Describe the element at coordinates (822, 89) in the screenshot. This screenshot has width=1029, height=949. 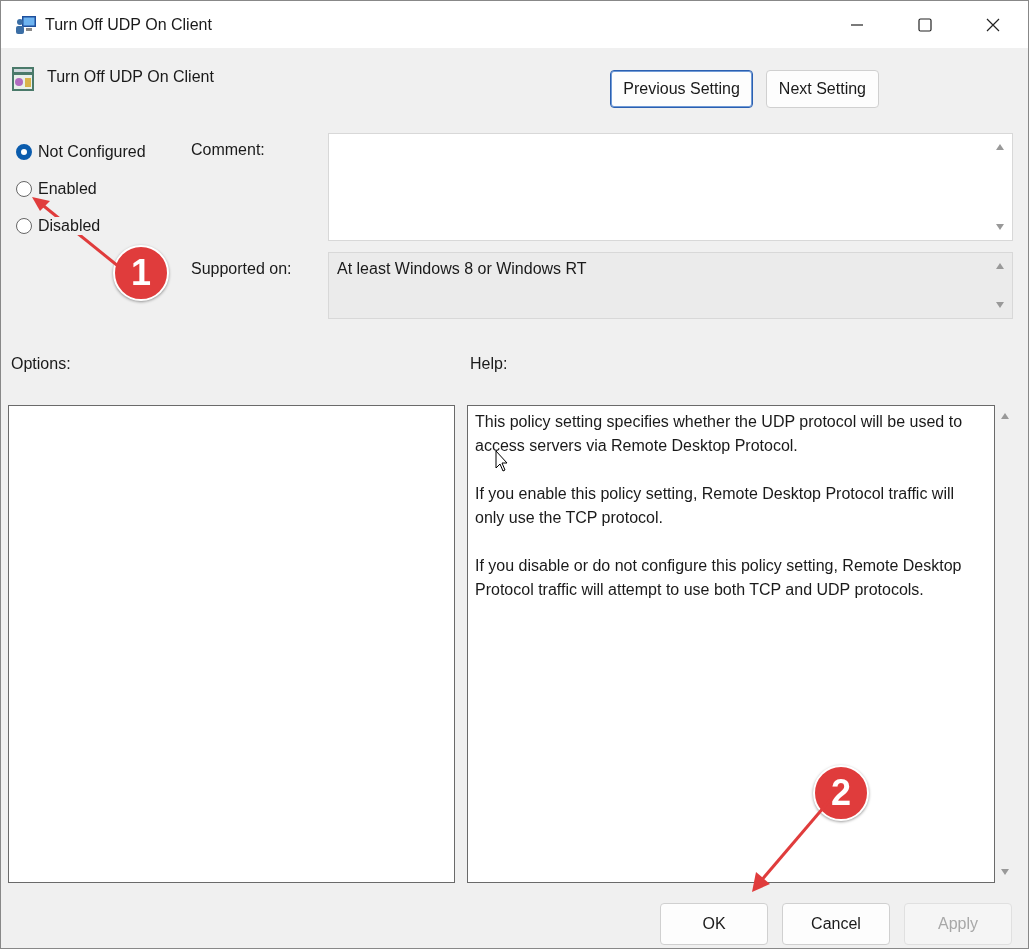
I see `nav-button: Next Setting` at that location.